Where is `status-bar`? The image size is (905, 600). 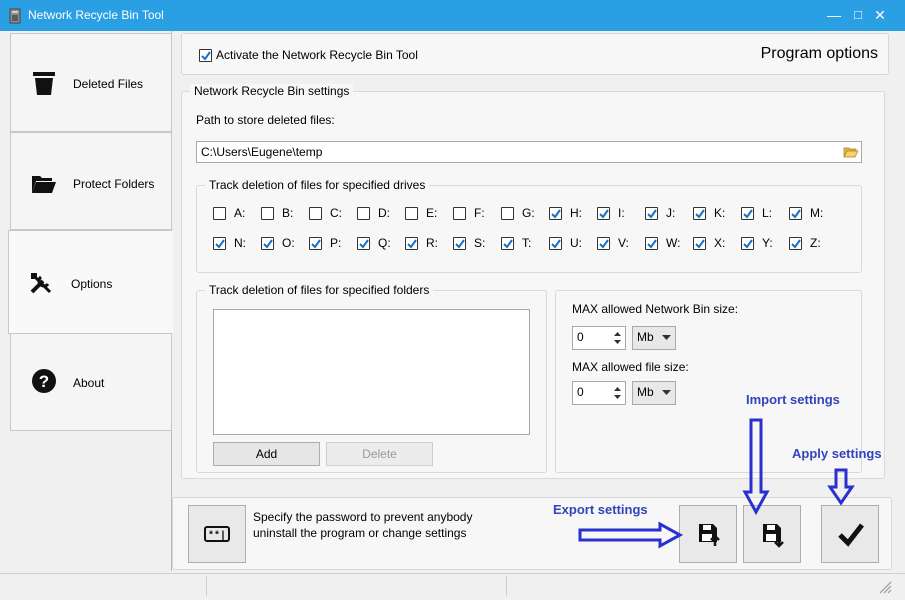 status-bar is located at coordinates (452, 586).